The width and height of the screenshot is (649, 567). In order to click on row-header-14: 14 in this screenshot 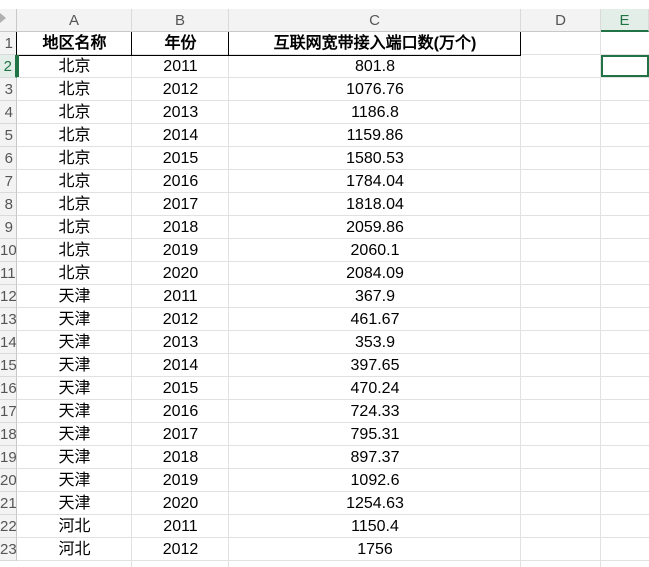, I will do `click(8, 342)`.